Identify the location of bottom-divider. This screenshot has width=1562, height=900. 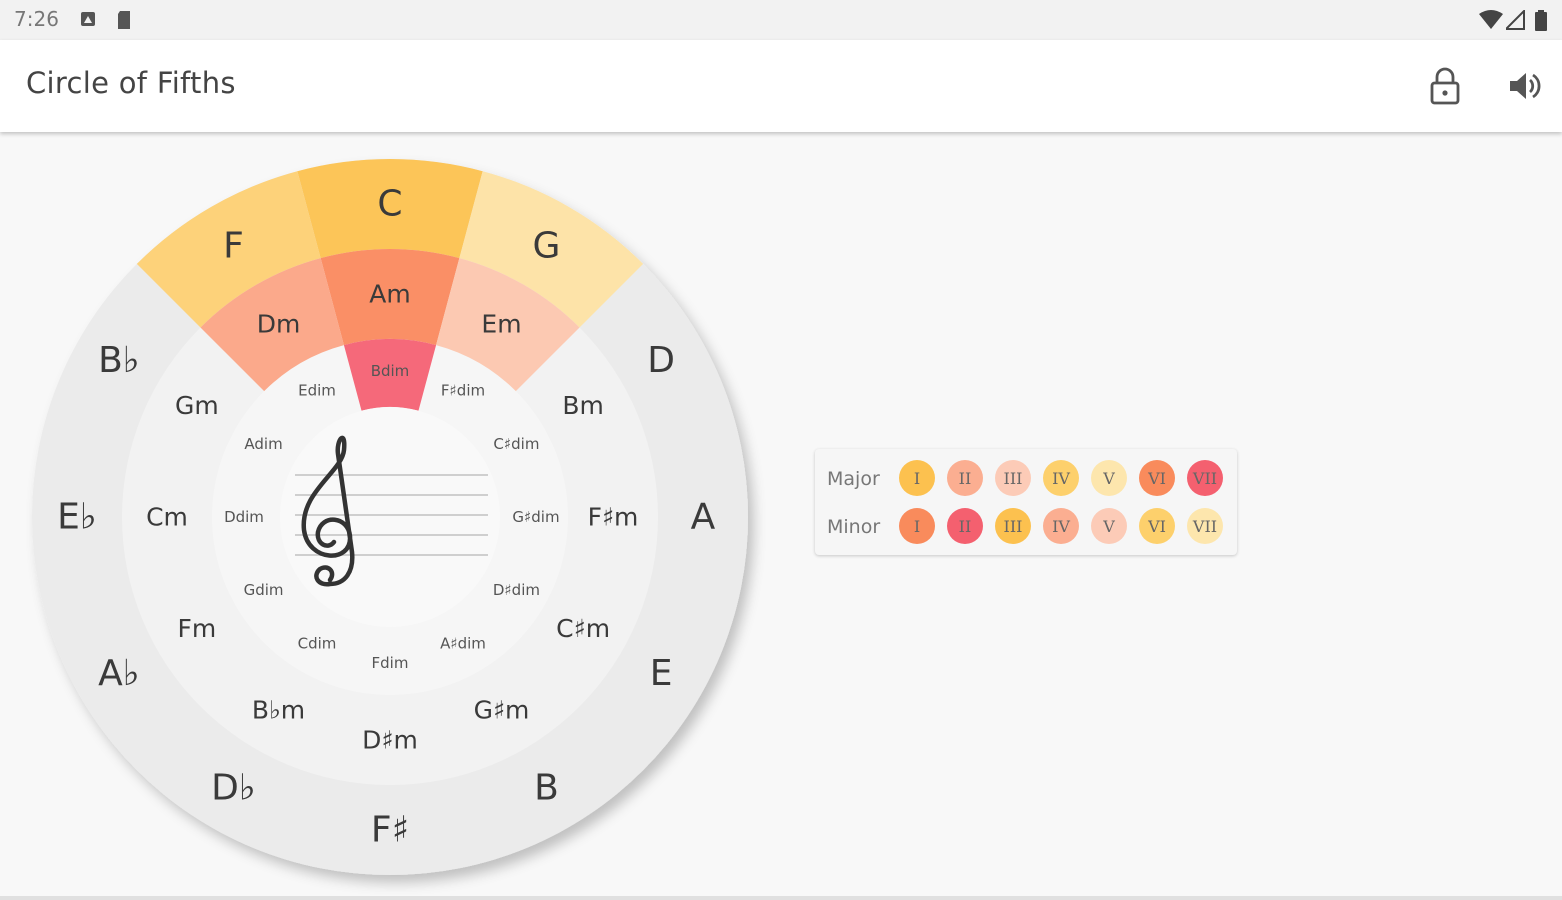
(781, 898).